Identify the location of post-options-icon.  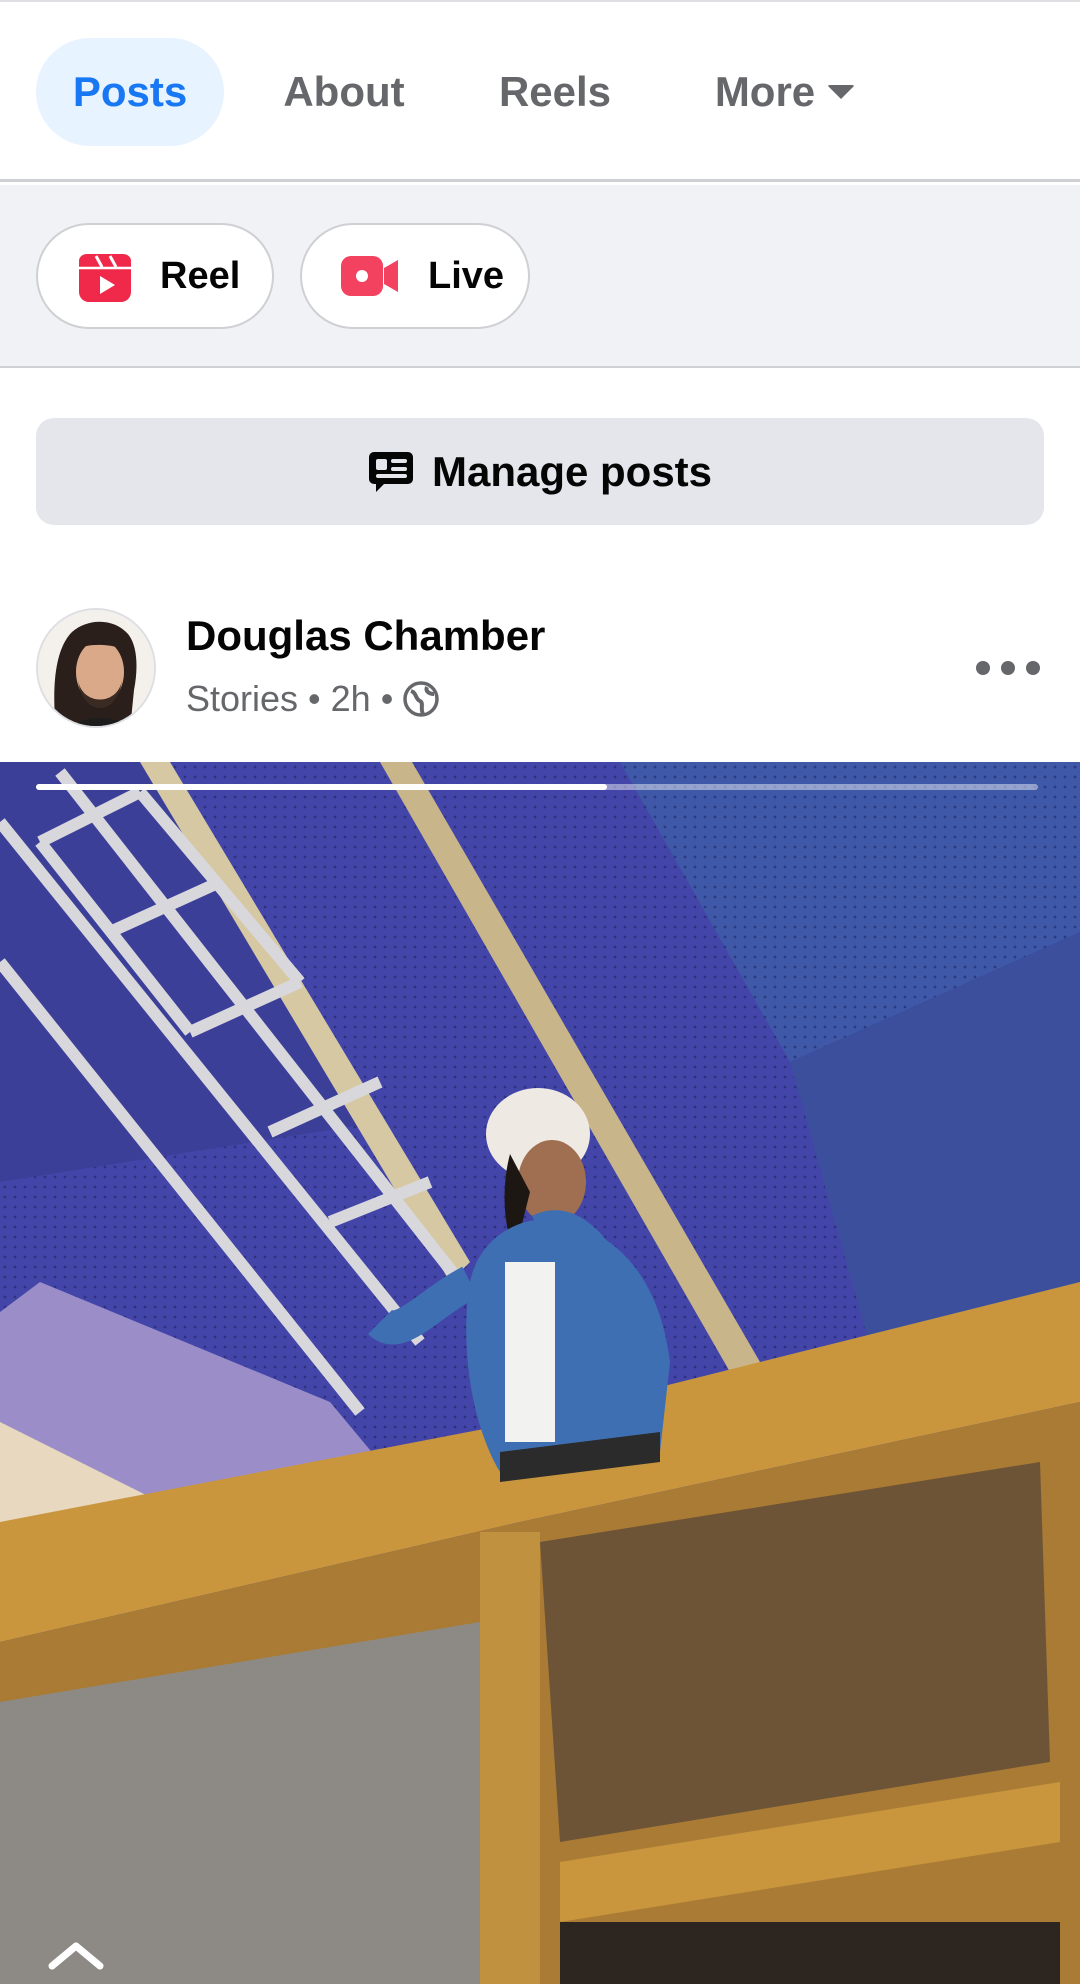
(1008, 668).